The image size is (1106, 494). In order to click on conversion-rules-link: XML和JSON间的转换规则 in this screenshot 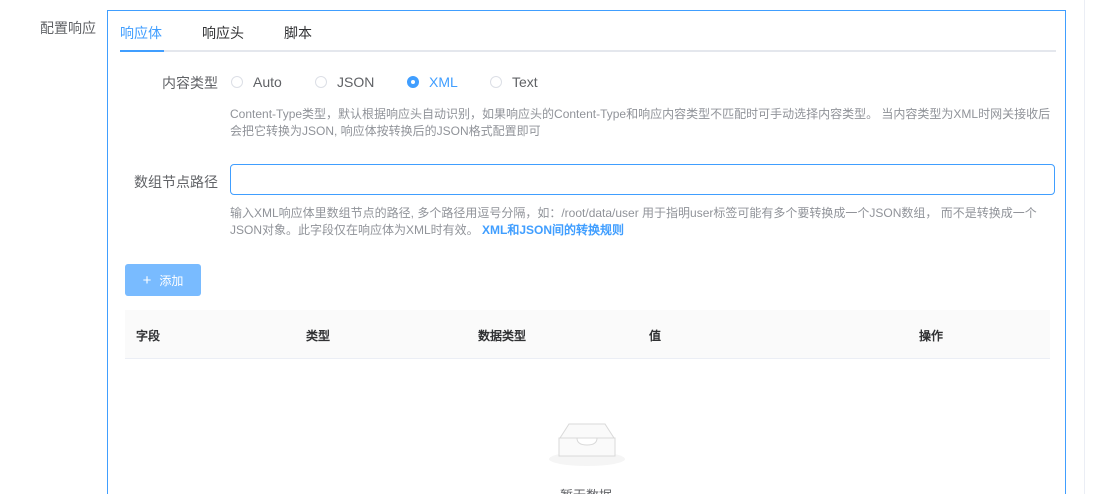, I will do `click(553, 230)`.